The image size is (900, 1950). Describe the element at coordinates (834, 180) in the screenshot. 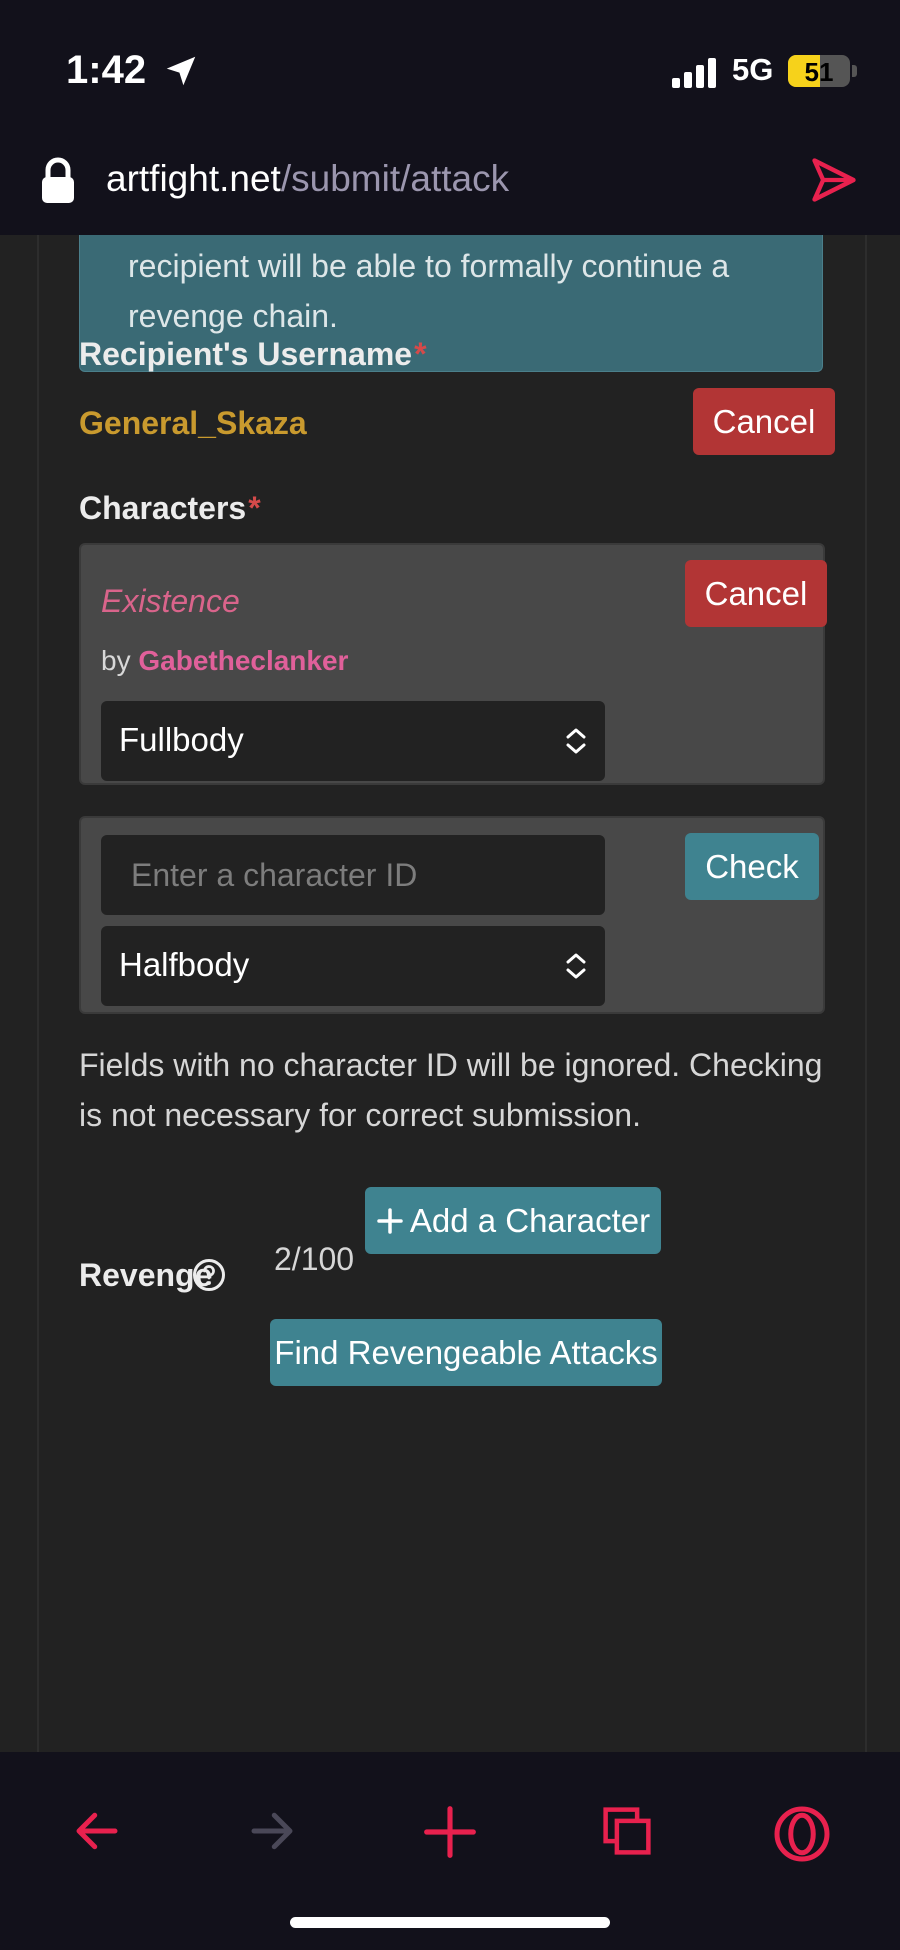

I see `send-icon` at that location.